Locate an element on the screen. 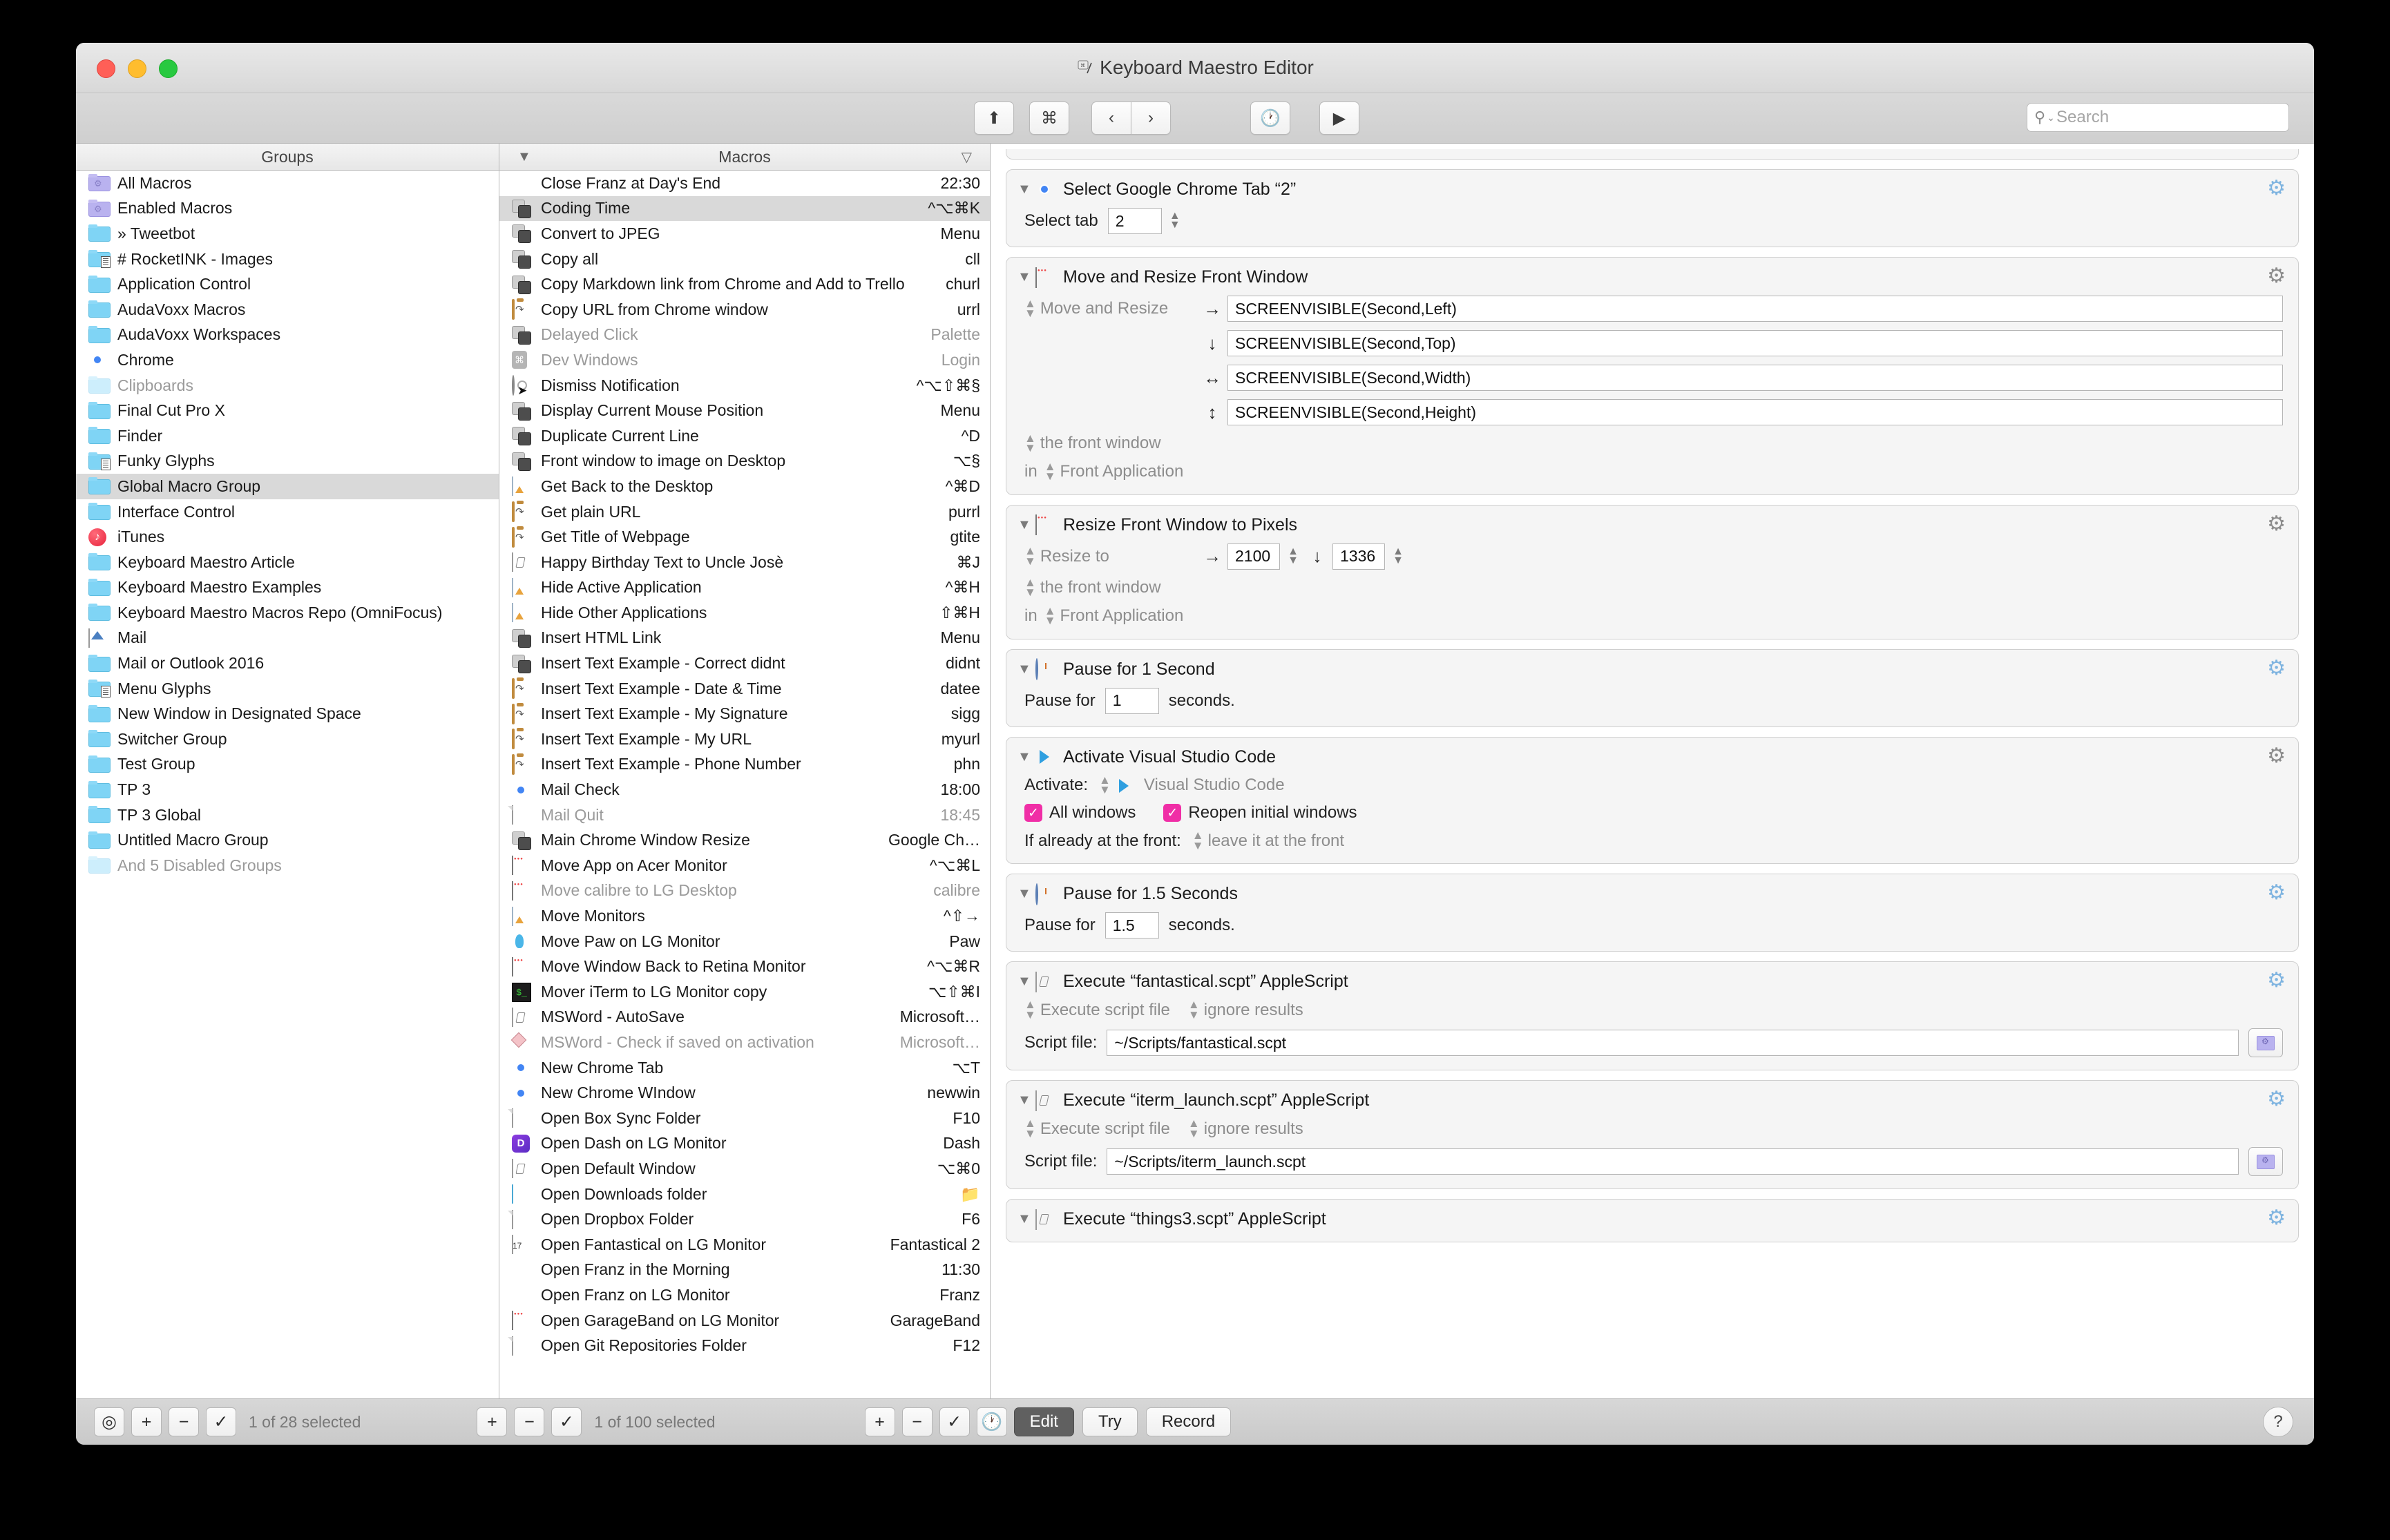 Image resolution: width=2390 pixels, height=1540 pixels. sidebar-item-untitled-macro-group: Untitled Macro Group is located at coordinates (287, 840).